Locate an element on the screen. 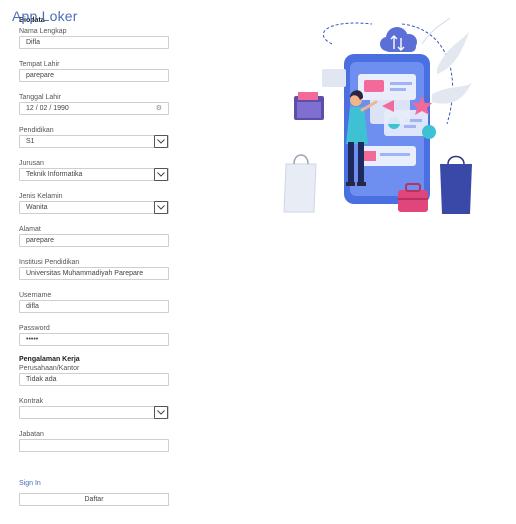  tanggal-lahir-input: 12 / 02 / 1990 ⚙ is located at coordinates (94, 108).